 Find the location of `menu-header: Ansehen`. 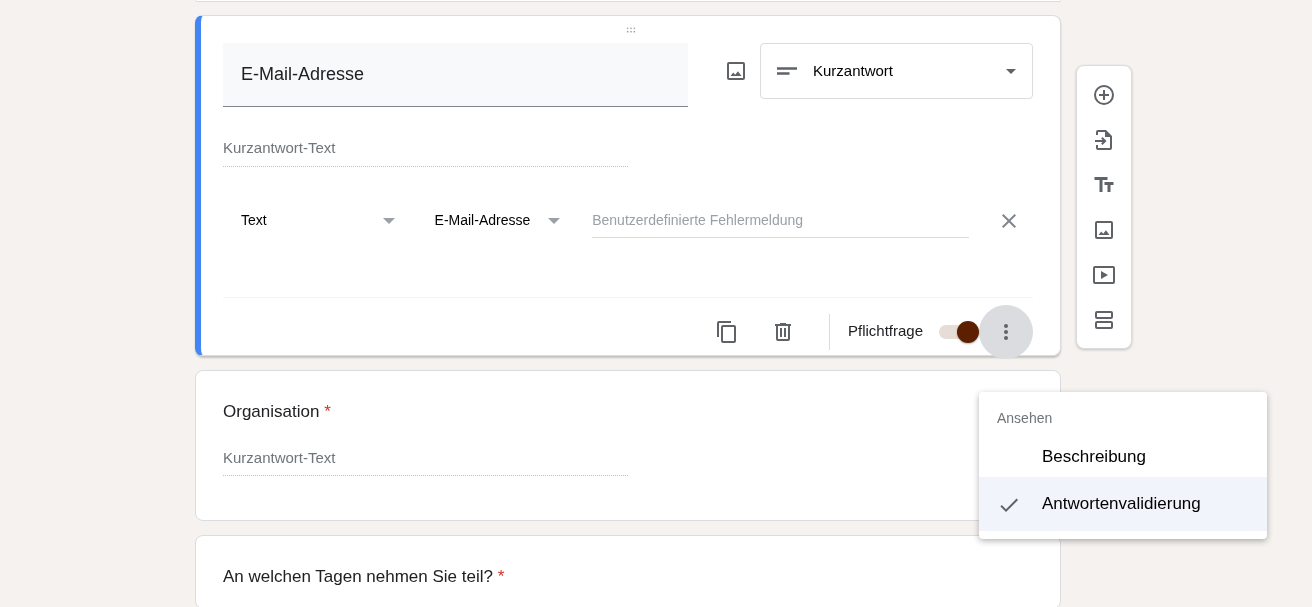

menu-header: Ansehen is located at coordinates (1025, 418).